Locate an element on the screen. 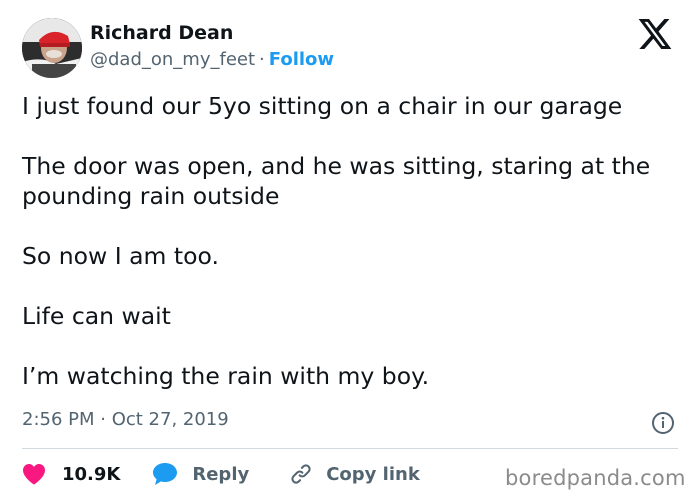 The height and width of the screenshot is (502, 700). follow-button: Follow is located at coordinates (301, 59).